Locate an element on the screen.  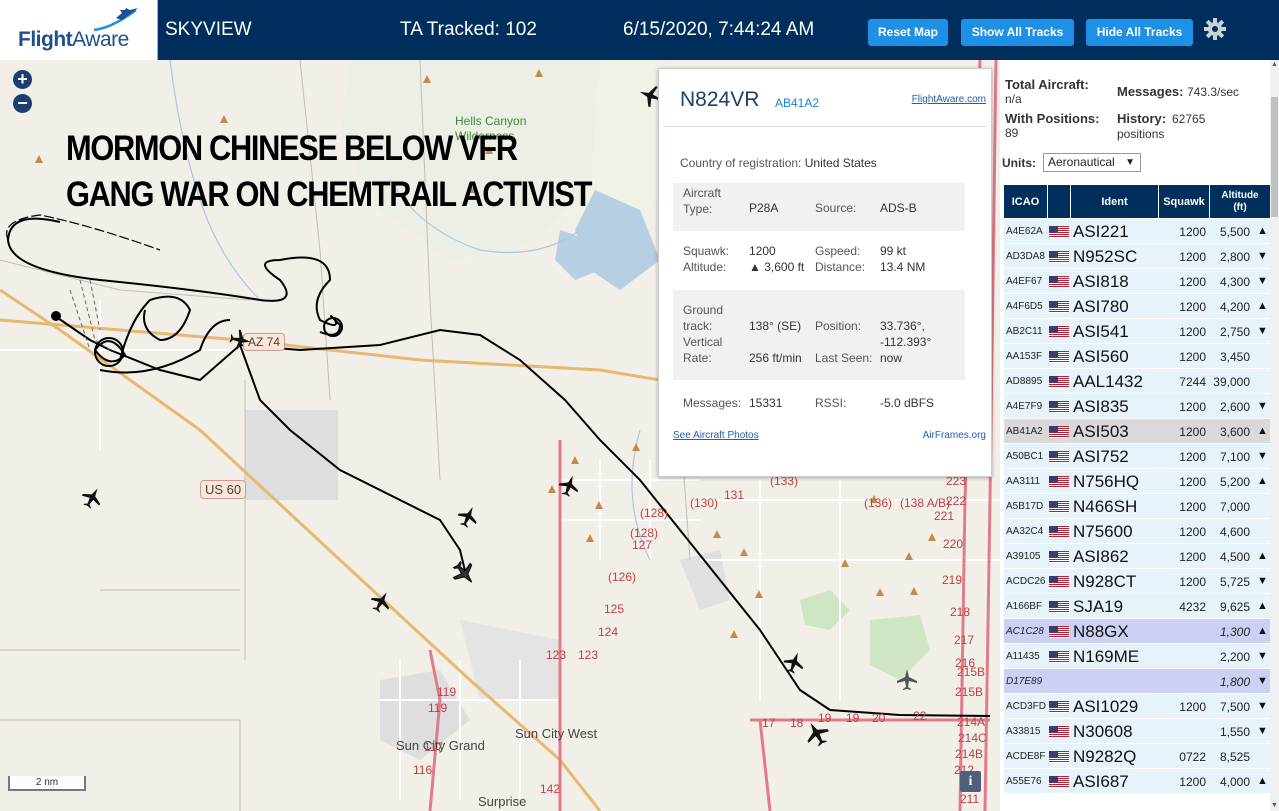
rssi-value: -5.0 dBFS is located at coordinates (907, 403).